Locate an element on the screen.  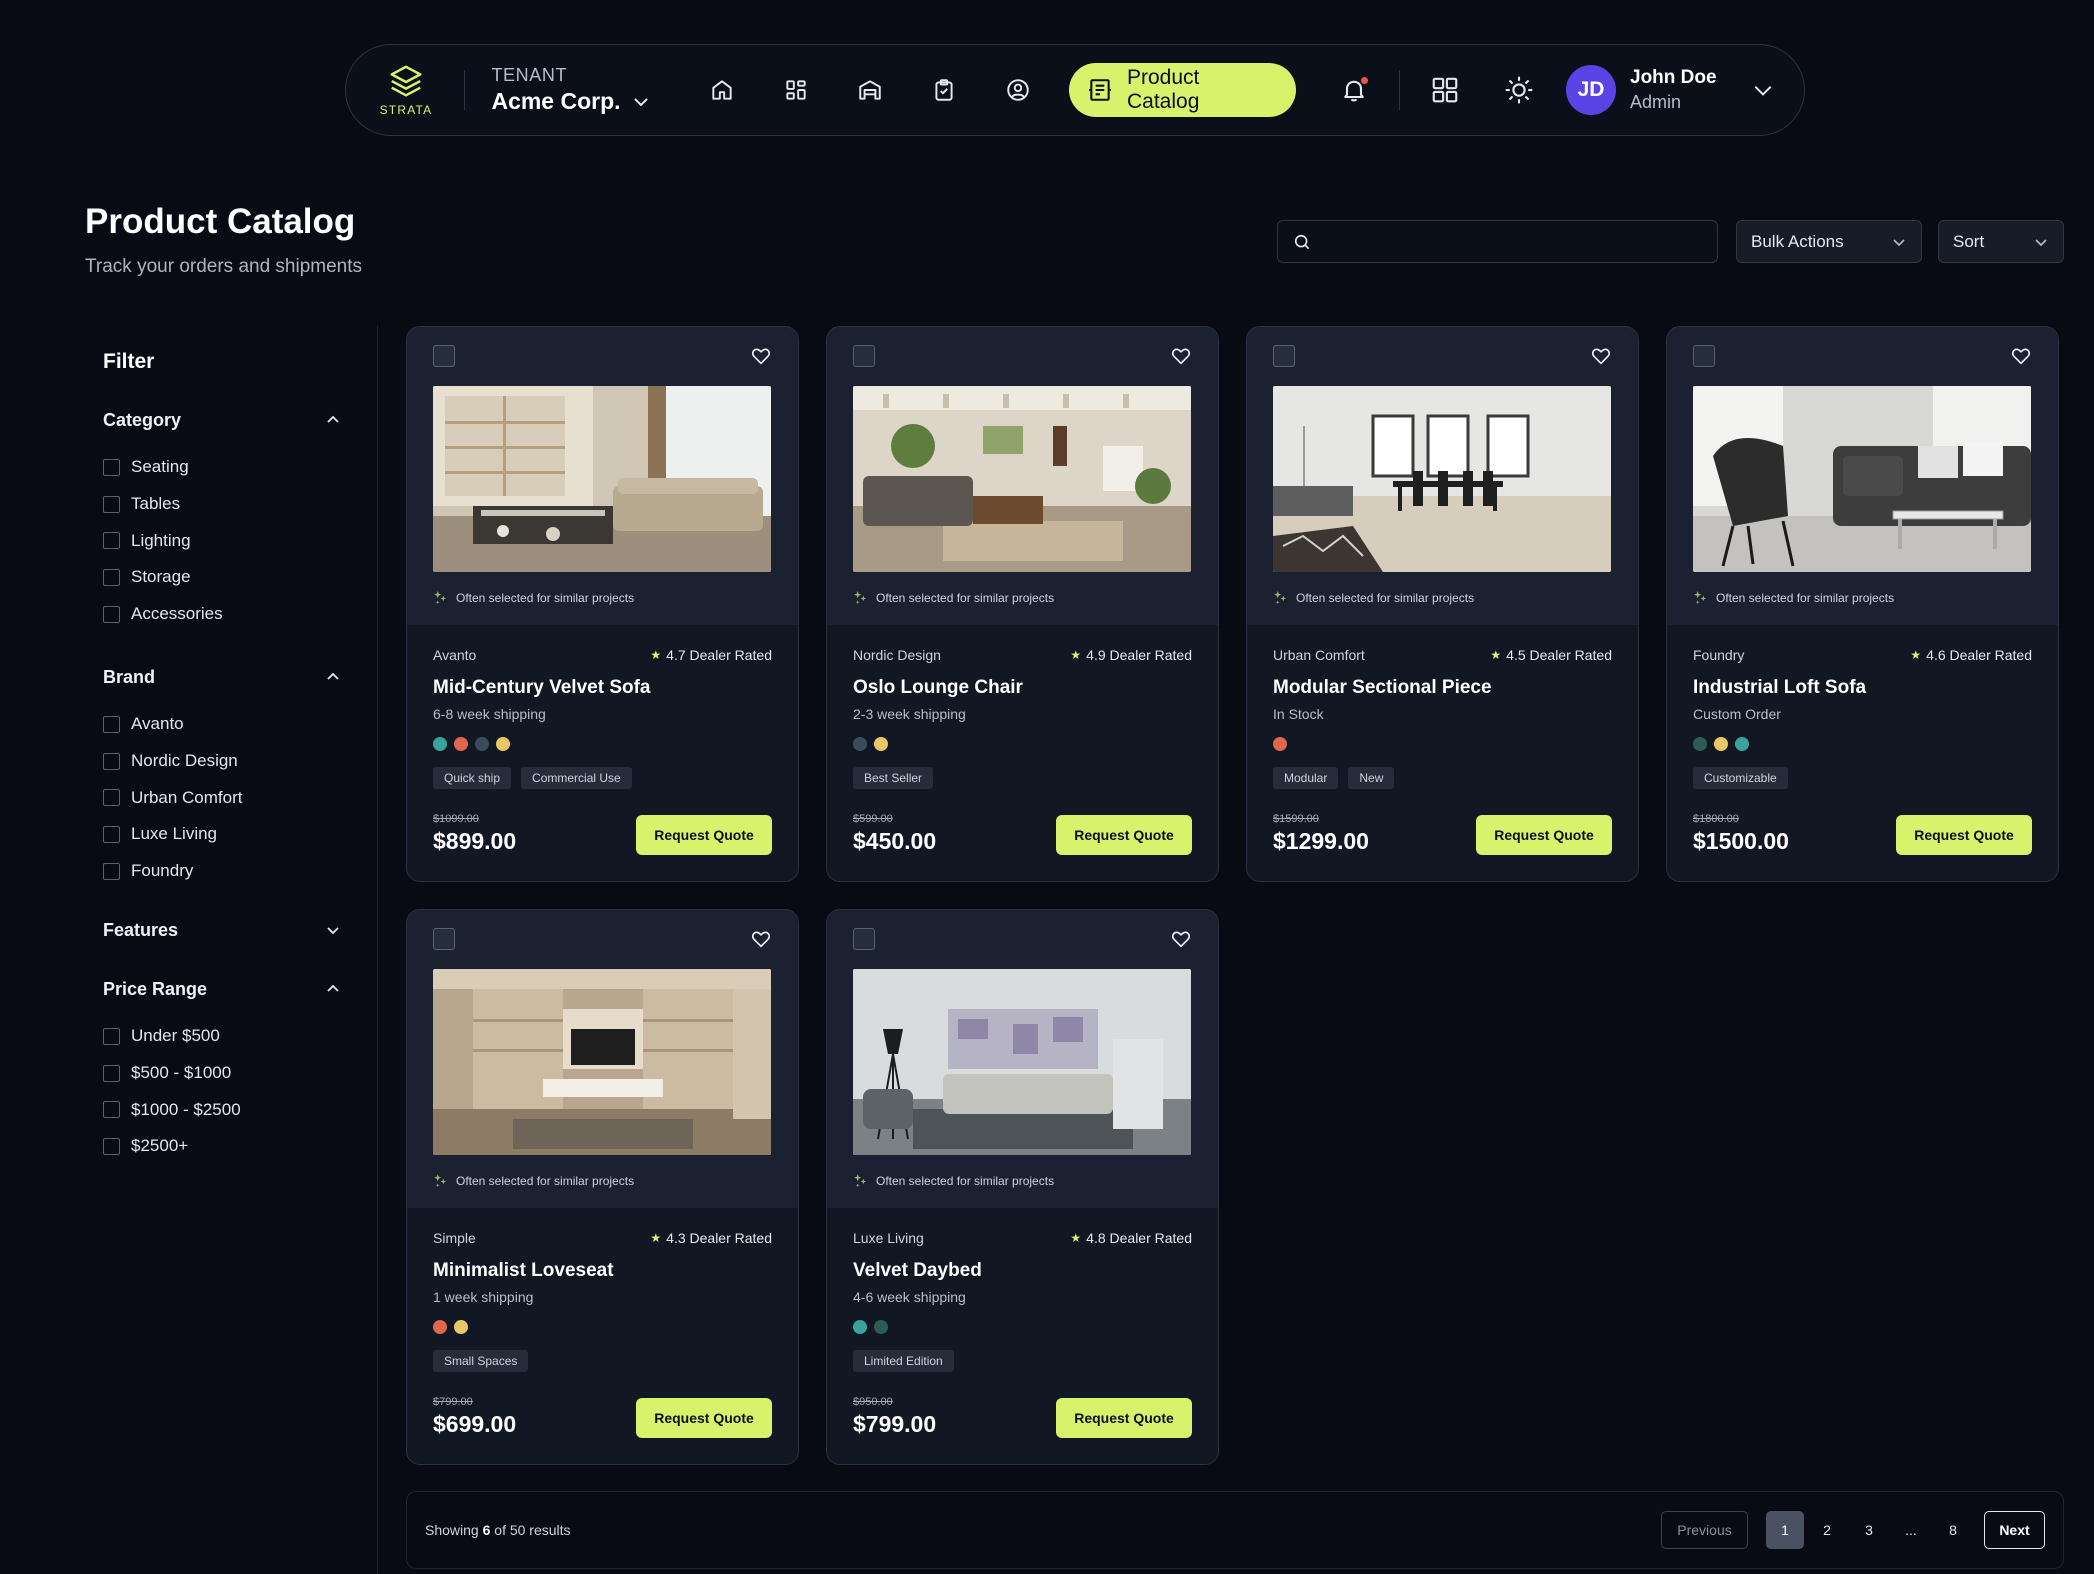
next-page-button: Next is located at coordinates (2014, 1530).